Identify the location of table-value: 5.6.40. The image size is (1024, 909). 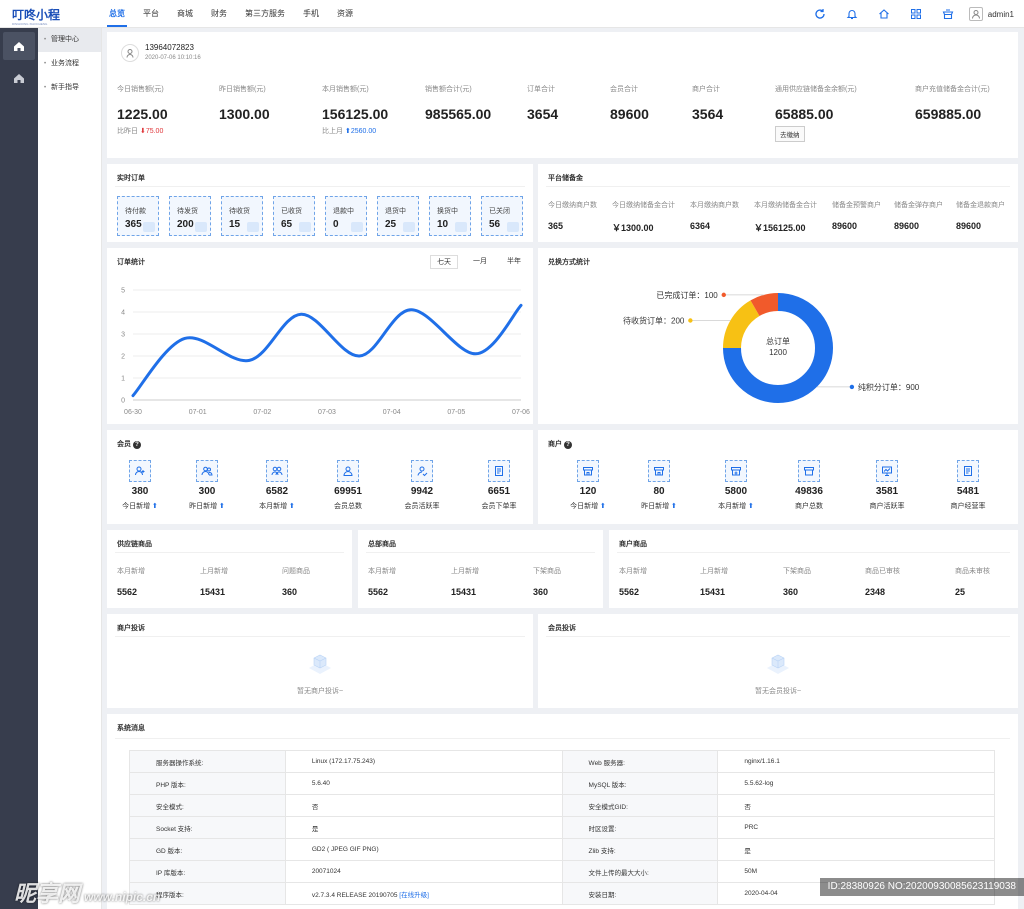
(423, 783).